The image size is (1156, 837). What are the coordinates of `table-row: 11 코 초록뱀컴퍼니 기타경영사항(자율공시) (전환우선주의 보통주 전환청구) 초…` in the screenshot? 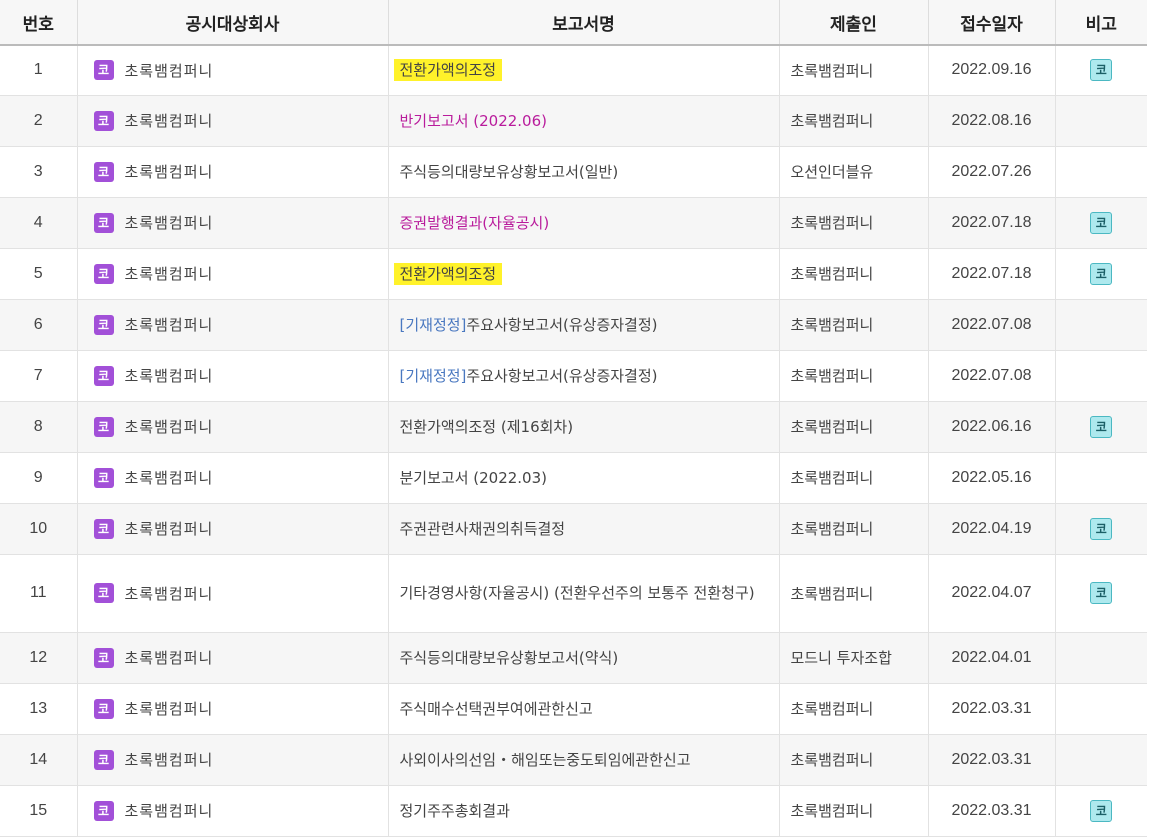 It's located at (573, 593).